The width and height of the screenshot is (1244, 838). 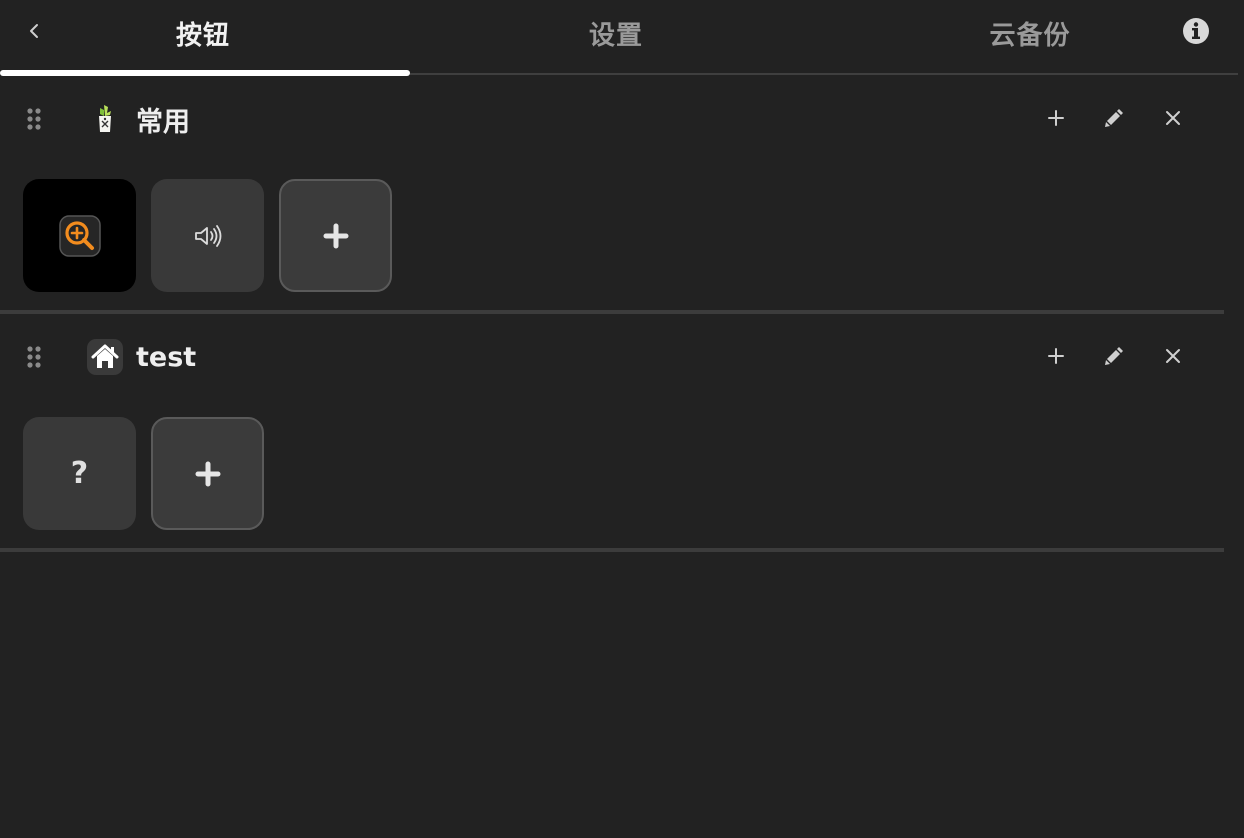 I want to click on tile-row: ?, so click(x=143, y=474).